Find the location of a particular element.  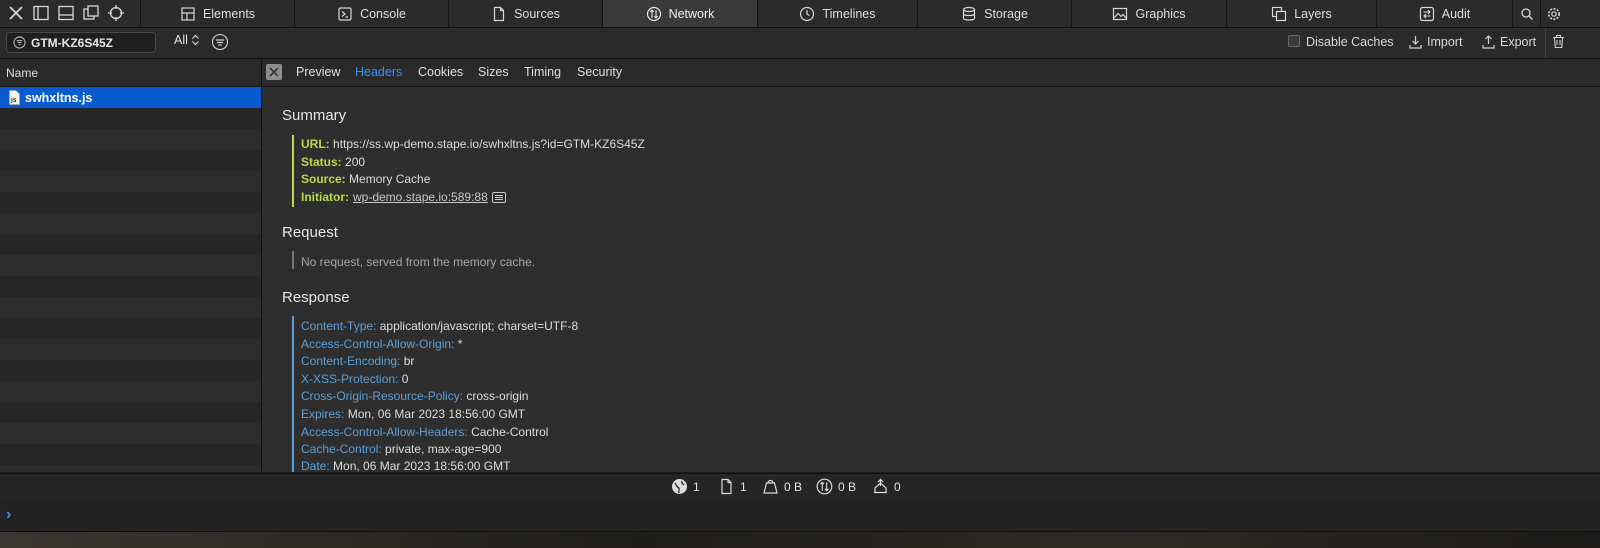

weight-icon is located at coordinates (770, 486).